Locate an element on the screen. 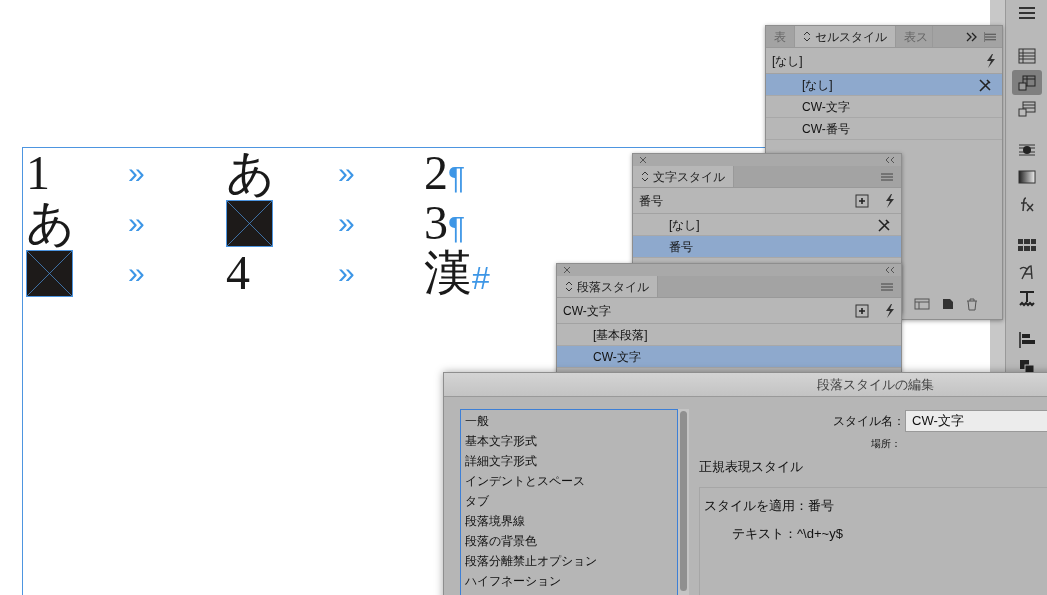 This screenshot has height=595, width=1047. glyph-text: 1 is located at coordinates (38, 173).